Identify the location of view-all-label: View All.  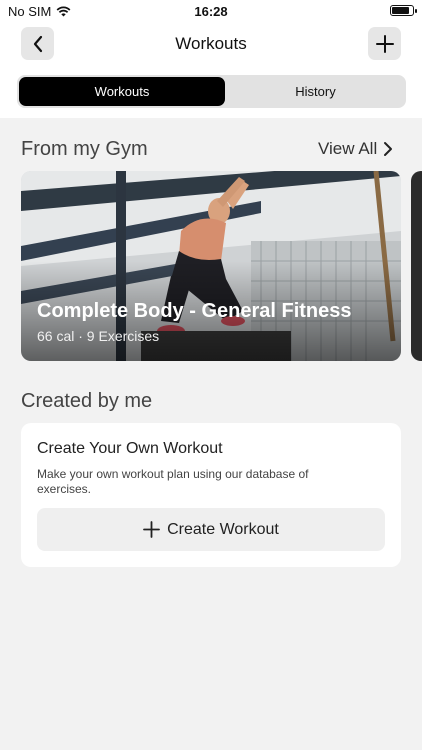
(348, 148).